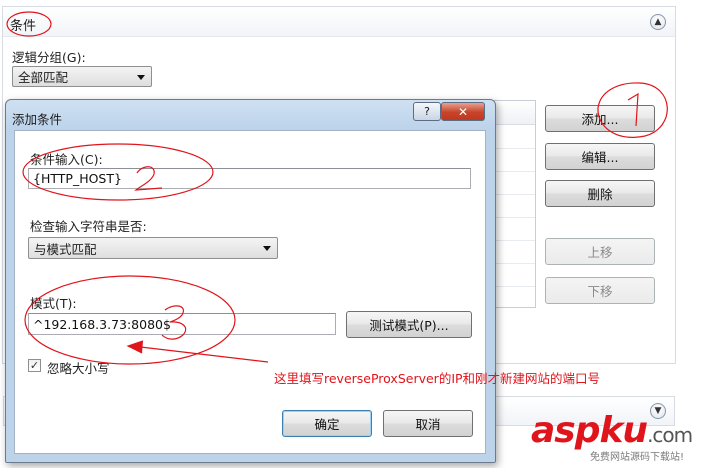 Image resolution: width=702 pixels, height=468 pixels. Describe the element at coordinates (200, 354) in the screenshot. I see `annotation-arrow` at that location.